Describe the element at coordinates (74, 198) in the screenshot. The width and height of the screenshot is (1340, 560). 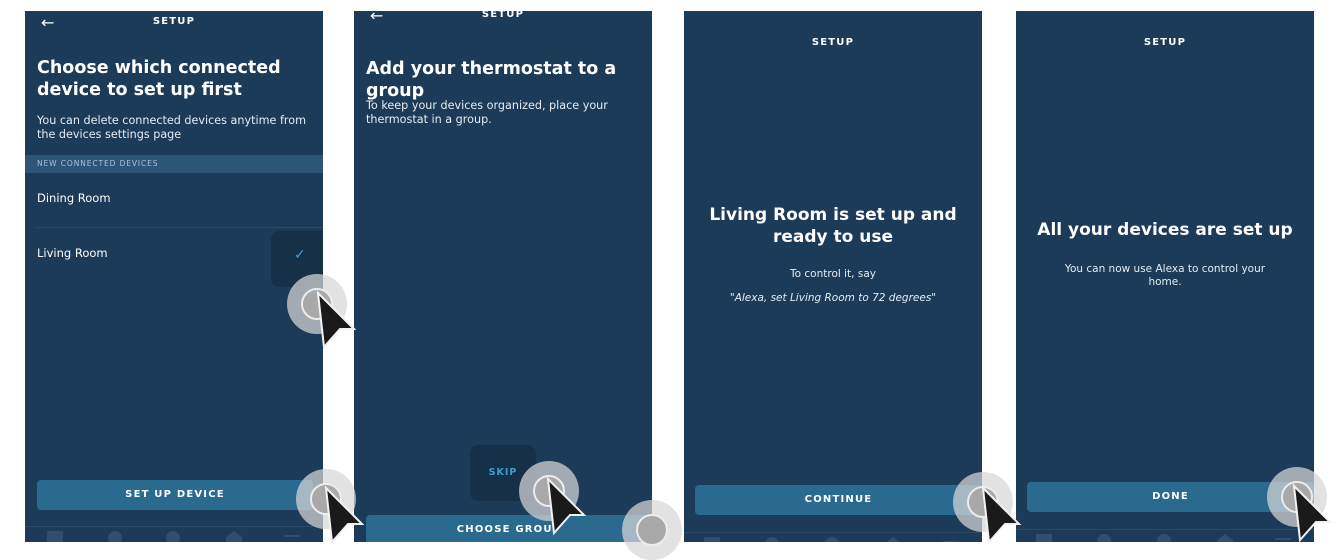
I see `device-row-dining-room: Dining Room` at that location.